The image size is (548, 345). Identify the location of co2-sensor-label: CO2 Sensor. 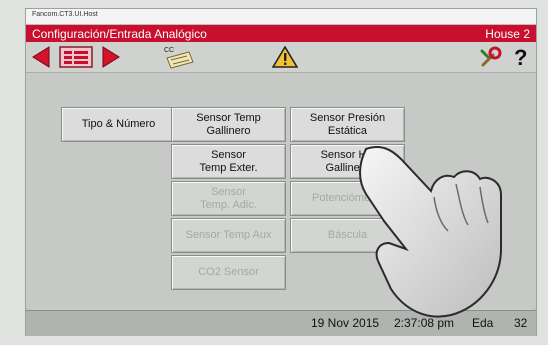
(228, 272).